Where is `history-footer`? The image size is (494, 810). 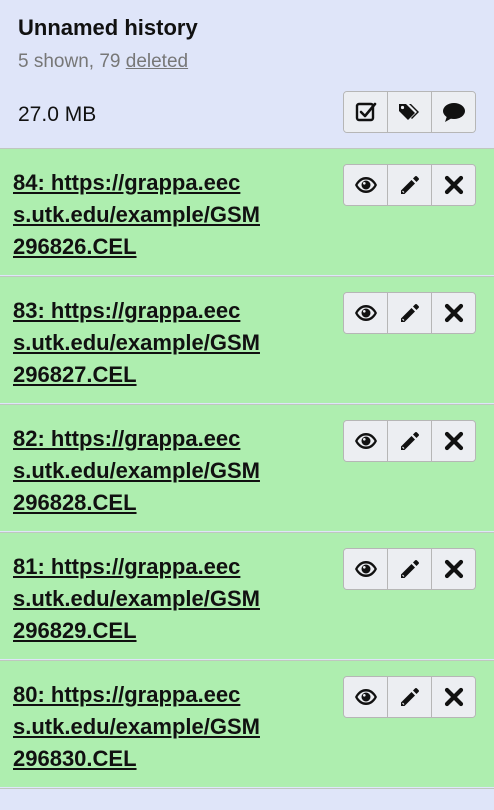
history-footer is located at coordinates (247, 799).